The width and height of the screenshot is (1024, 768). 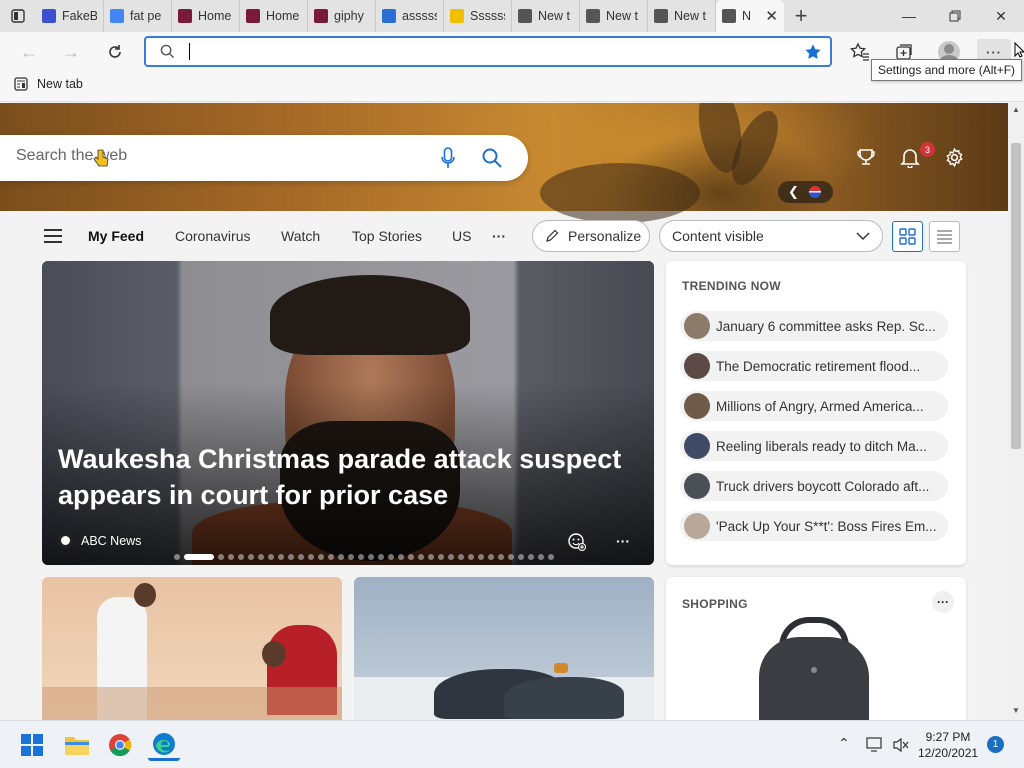 I want to click on story-card-basketball, so click(x=192, y=648).